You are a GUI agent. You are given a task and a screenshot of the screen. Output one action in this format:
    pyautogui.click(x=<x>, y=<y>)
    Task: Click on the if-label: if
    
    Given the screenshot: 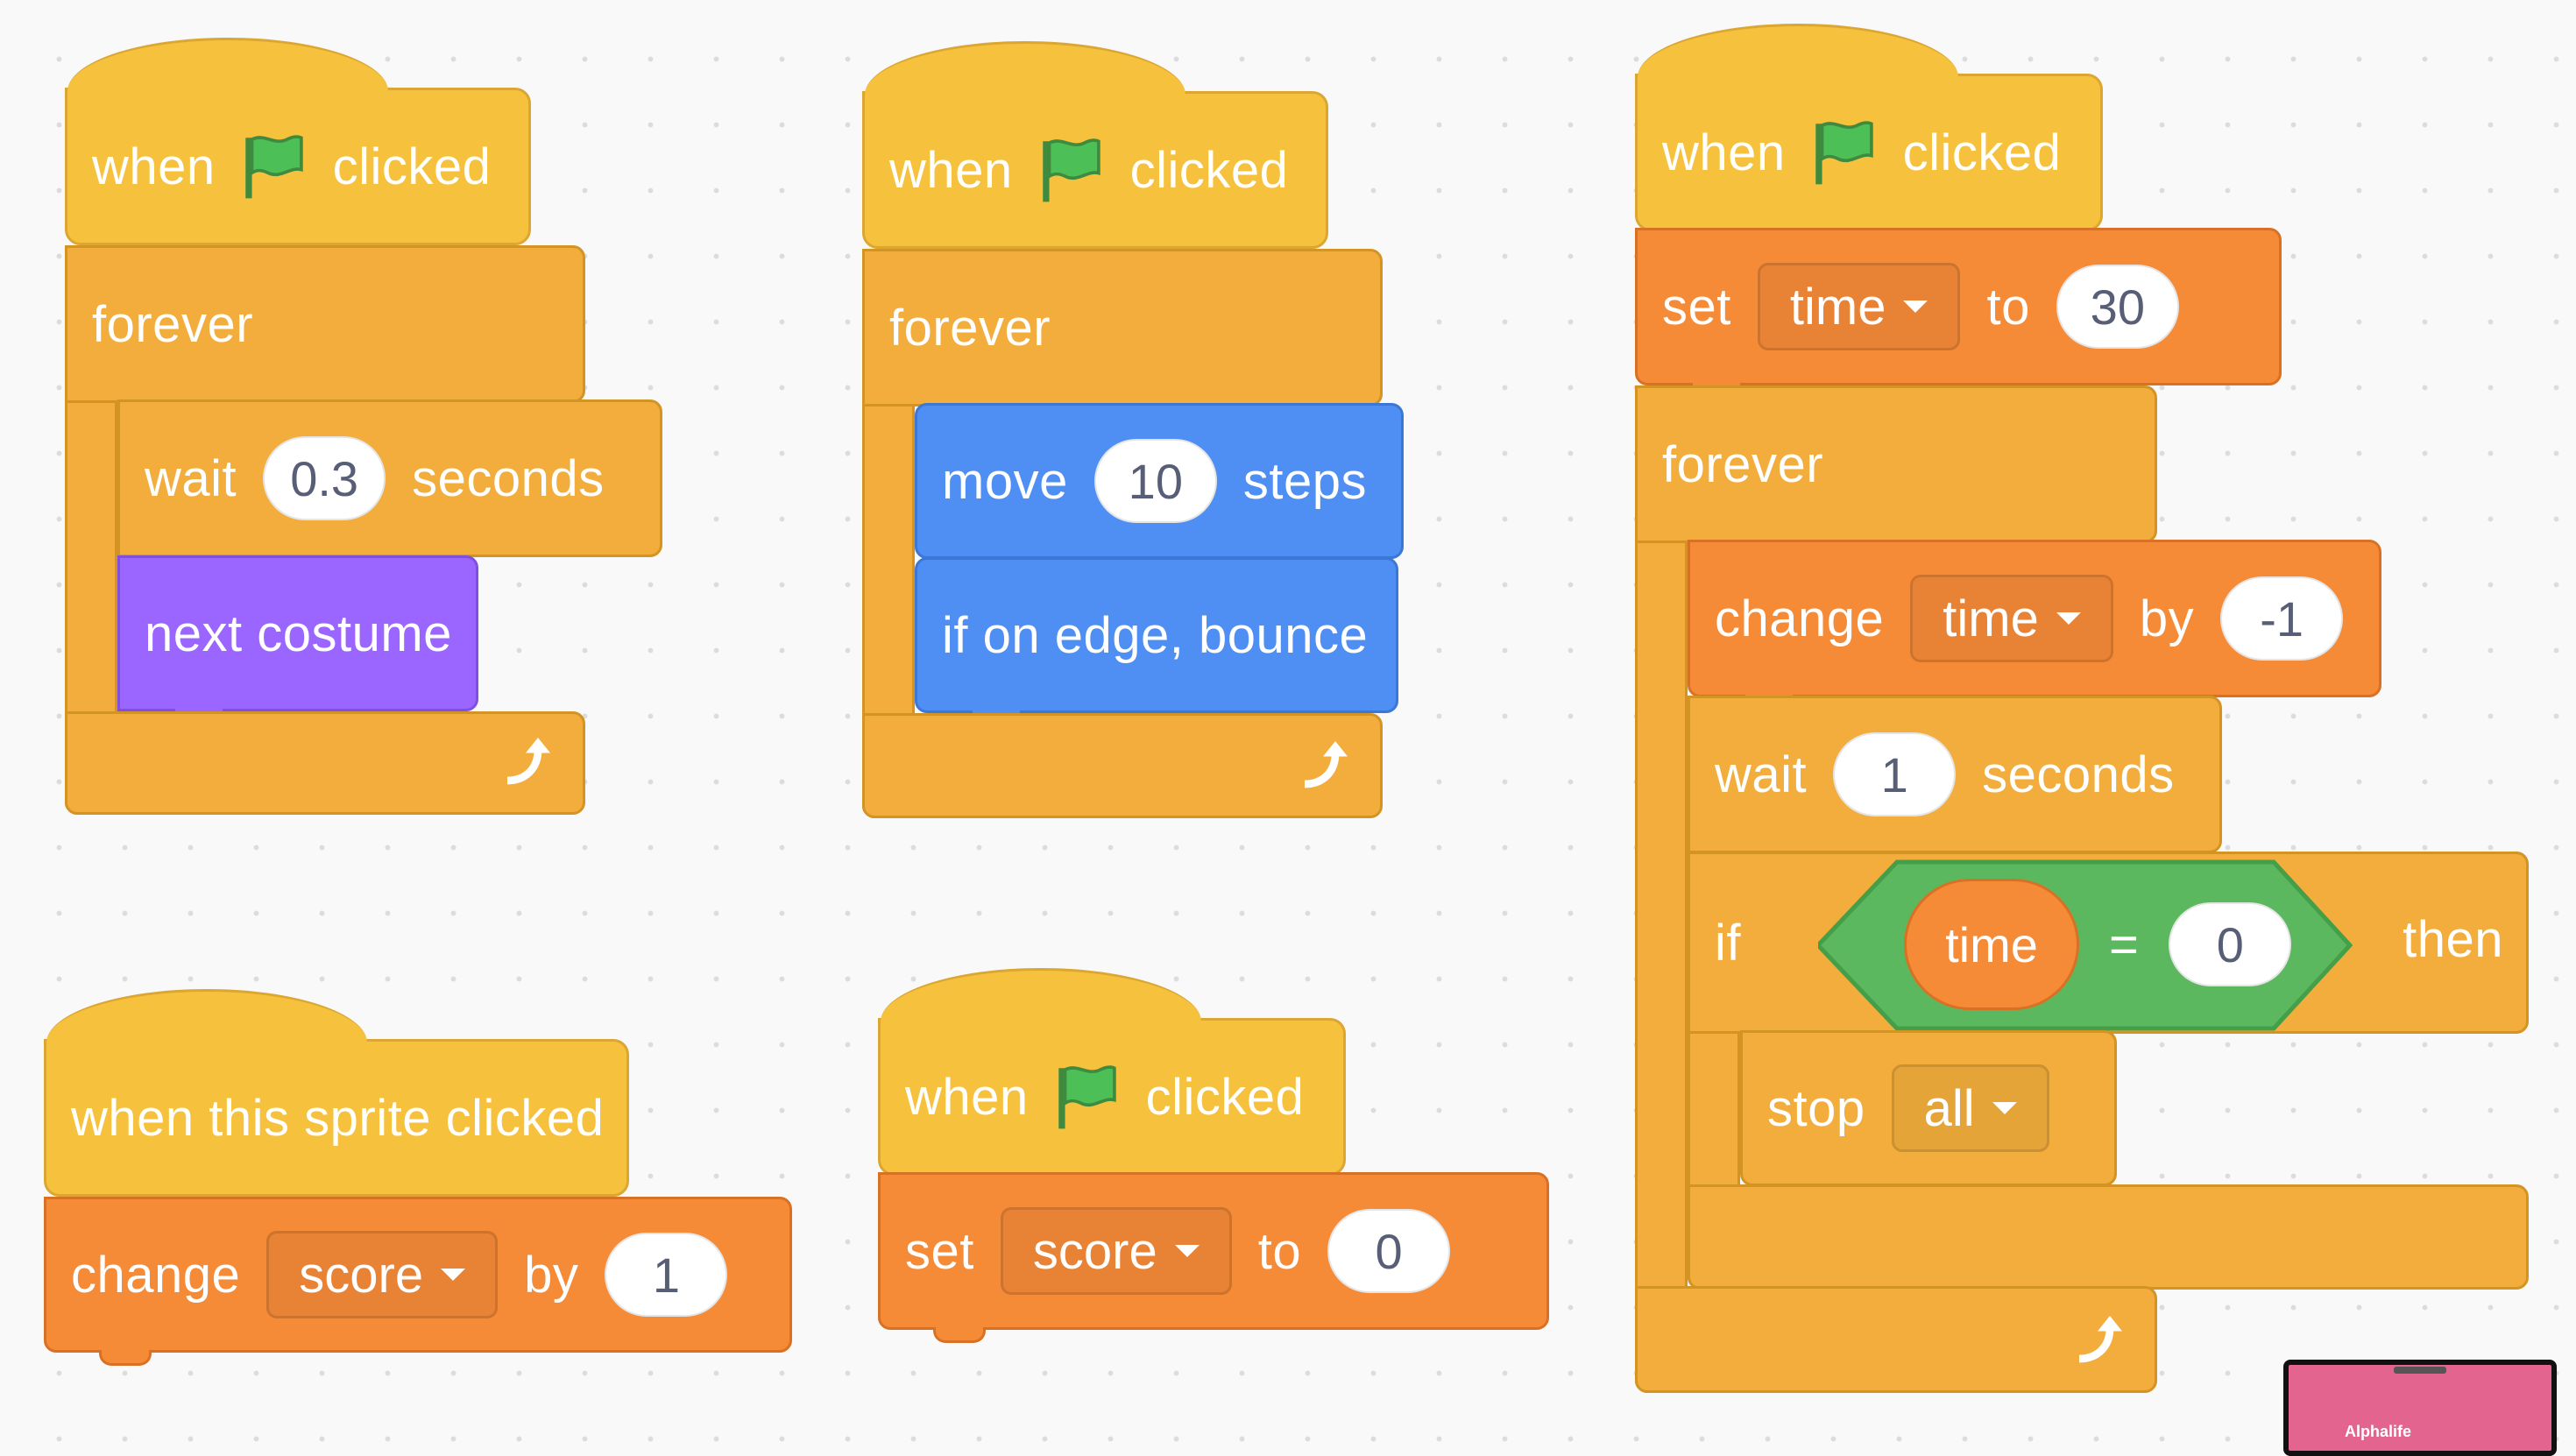 What is the action you would take?
    pyautogui.click(x=1728, y=943)
    